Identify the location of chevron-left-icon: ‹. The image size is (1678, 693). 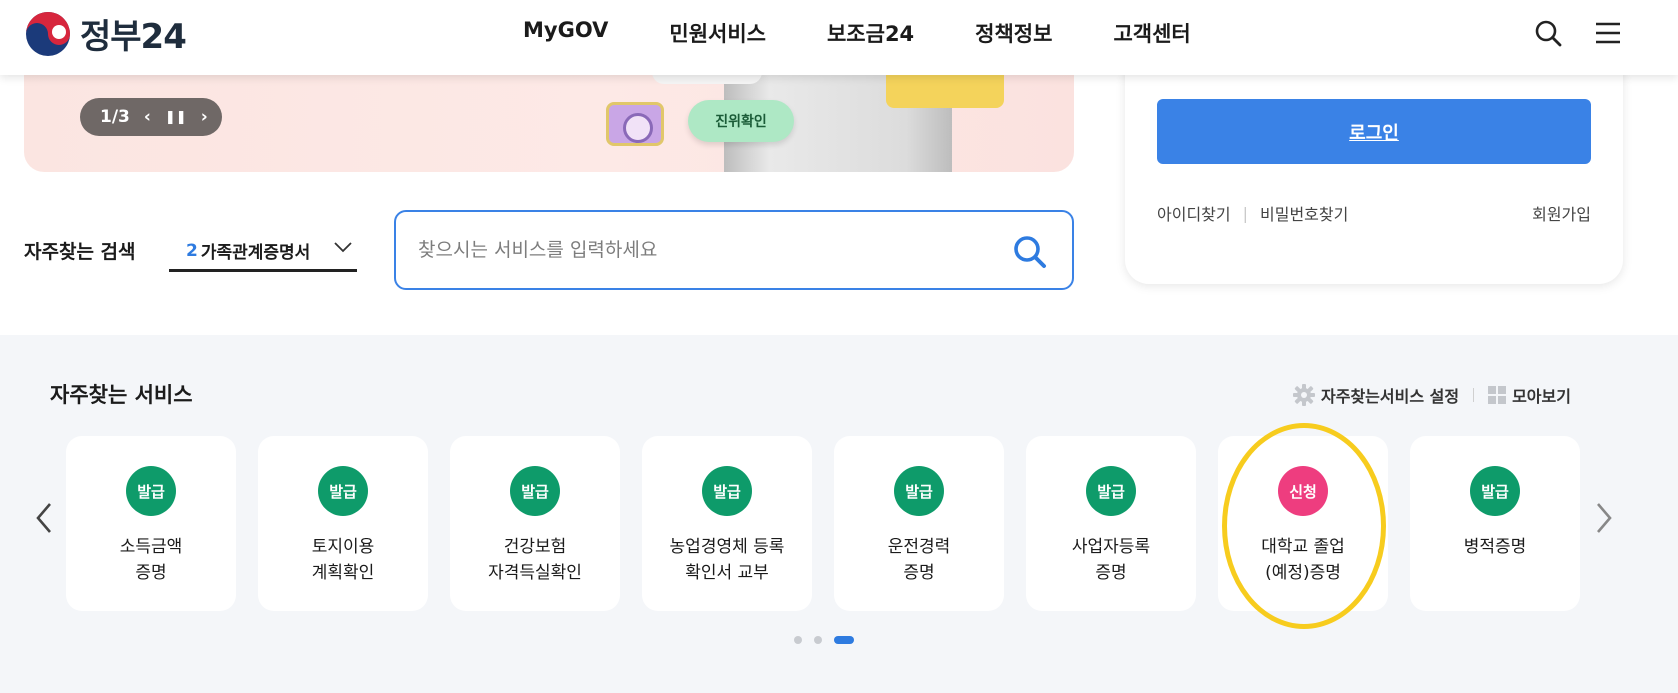
(147, 117).